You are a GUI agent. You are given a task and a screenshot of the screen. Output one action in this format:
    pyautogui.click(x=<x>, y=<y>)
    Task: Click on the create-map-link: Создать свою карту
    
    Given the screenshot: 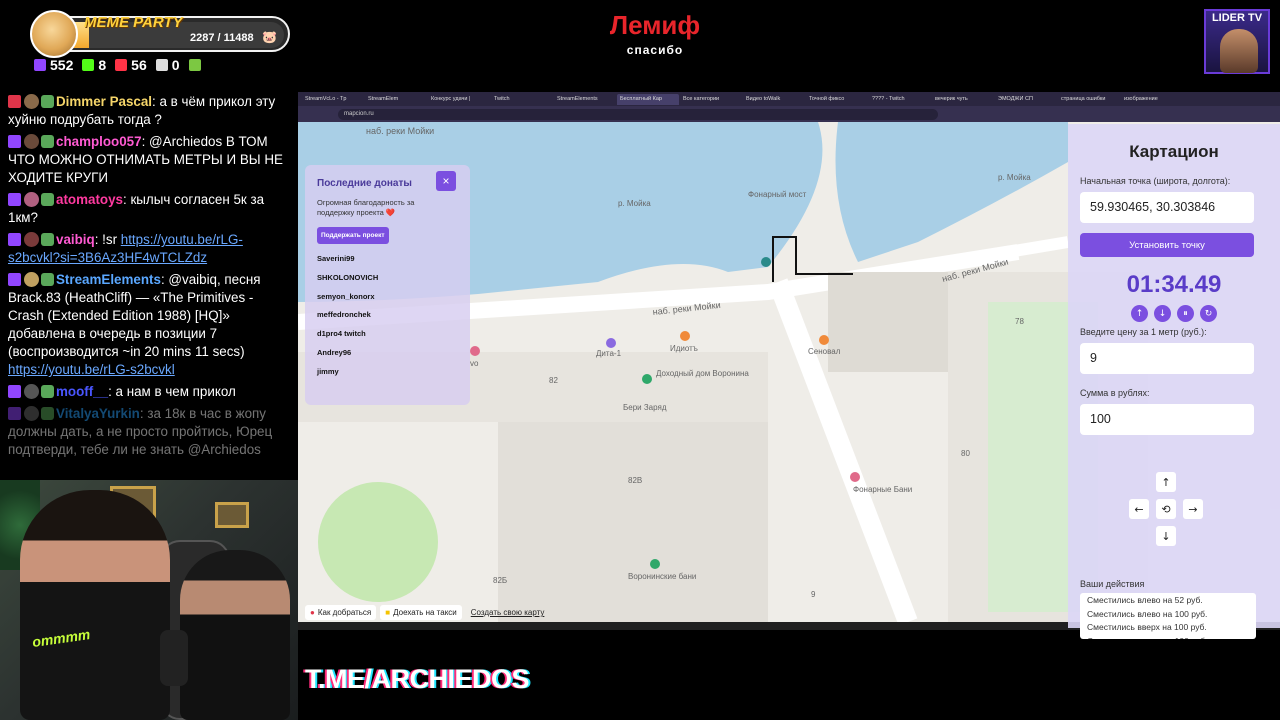 What is the action you would take?
    pyautogui.click(x=508, y=612)
    